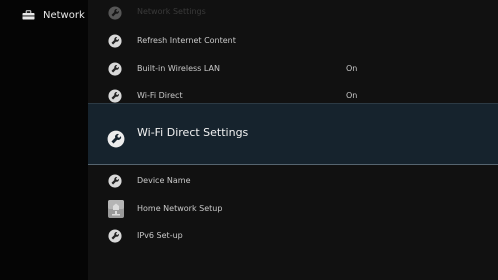 The height and width of the screenshot is (280, 498). I want to click on list-item-label: IPv6 Set-up, so click(160, 235).